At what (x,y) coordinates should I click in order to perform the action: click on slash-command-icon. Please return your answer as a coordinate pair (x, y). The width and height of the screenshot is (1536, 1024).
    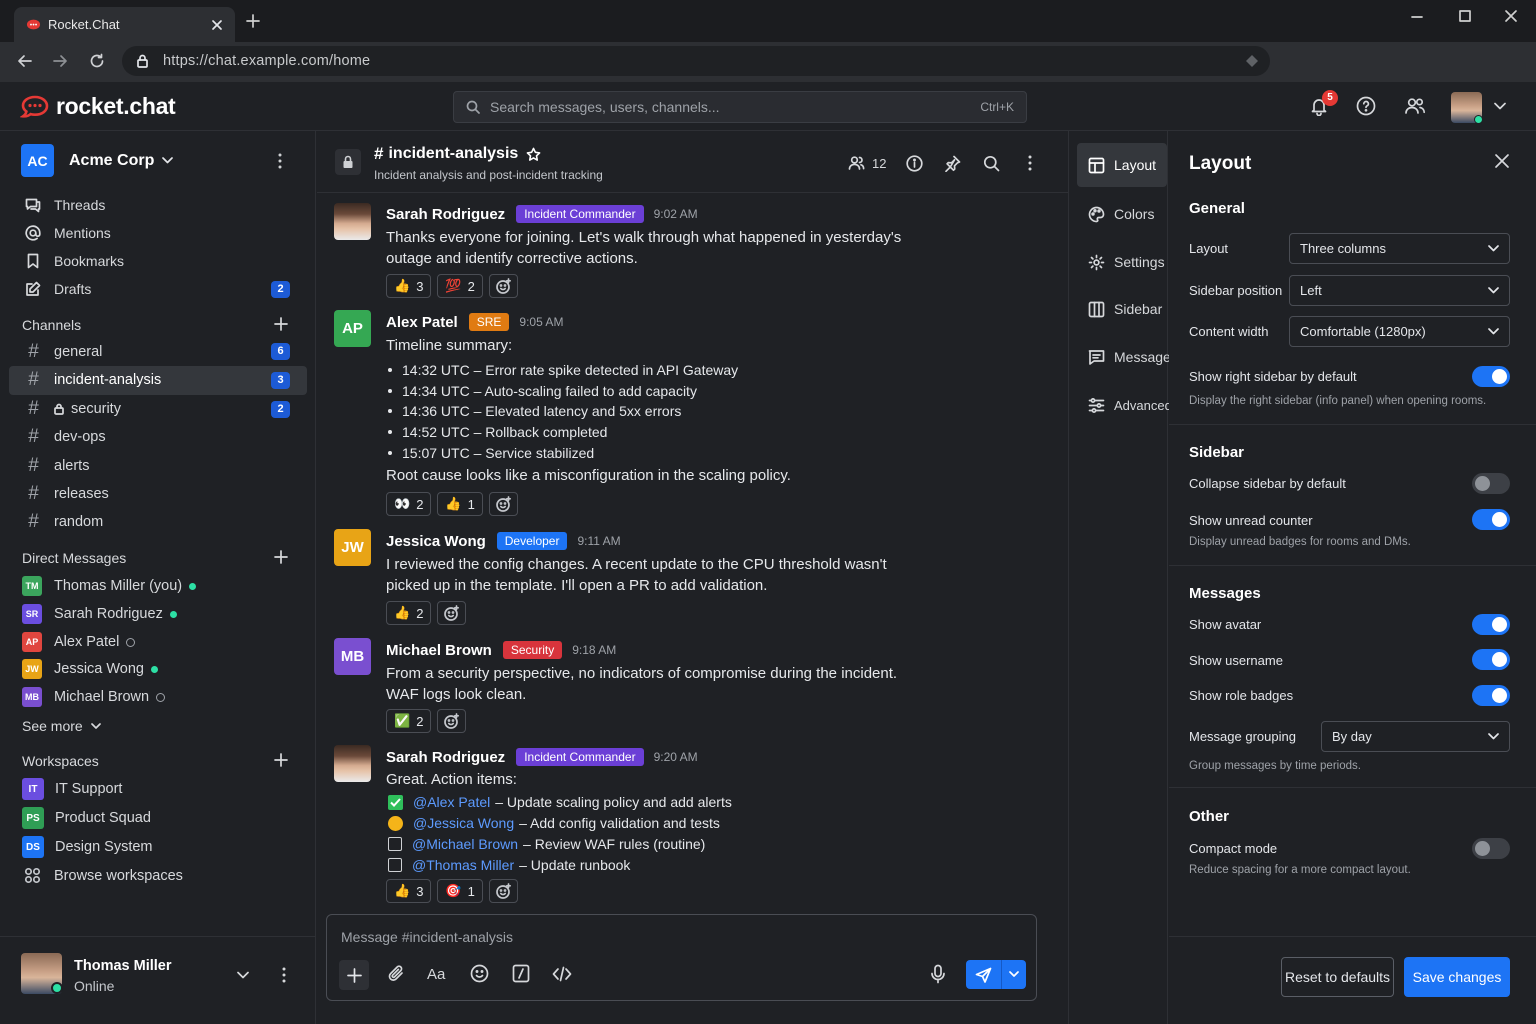
    Looking at the image, I should click on (521, 973).